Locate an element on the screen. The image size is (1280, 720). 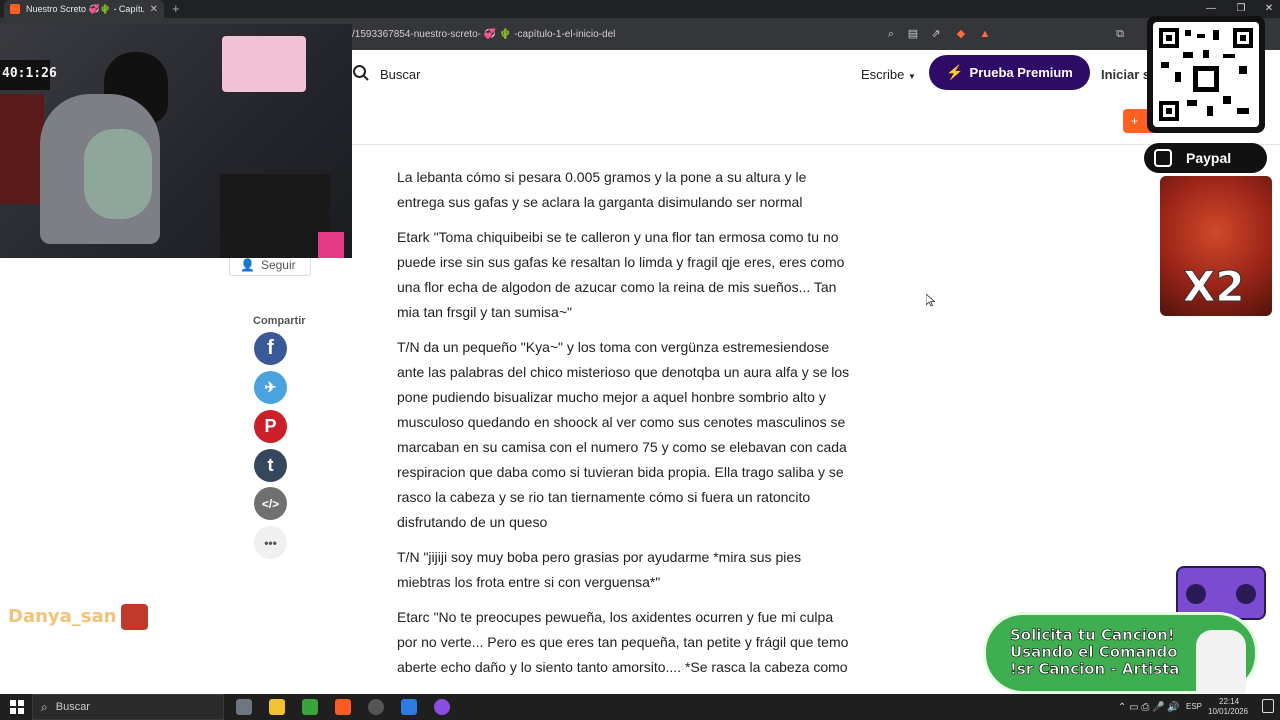
tumblr-icon: t is located at coordinates (270, 465).